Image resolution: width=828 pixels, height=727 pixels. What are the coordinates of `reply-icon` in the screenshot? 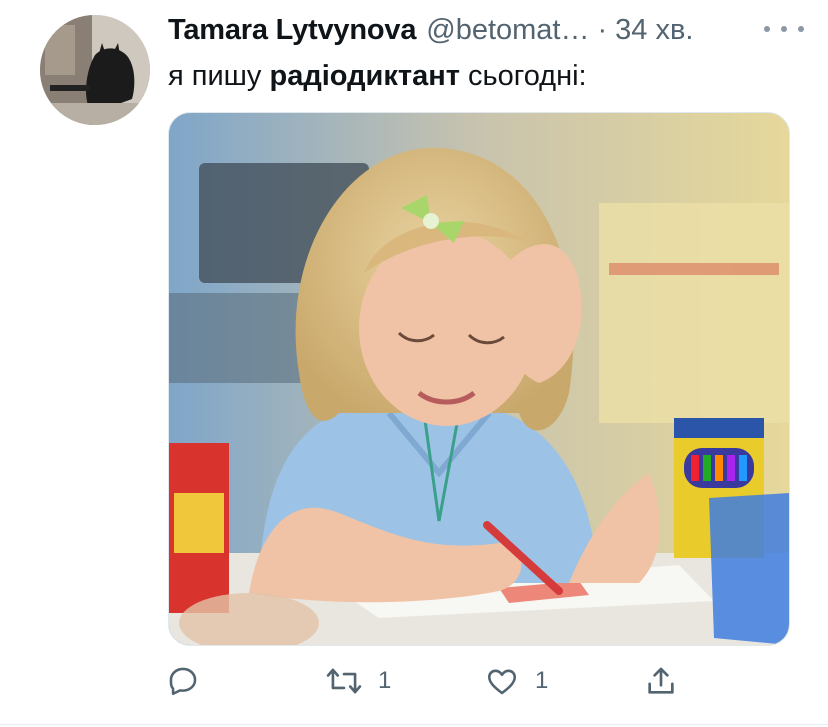 It's located at (183, 681).